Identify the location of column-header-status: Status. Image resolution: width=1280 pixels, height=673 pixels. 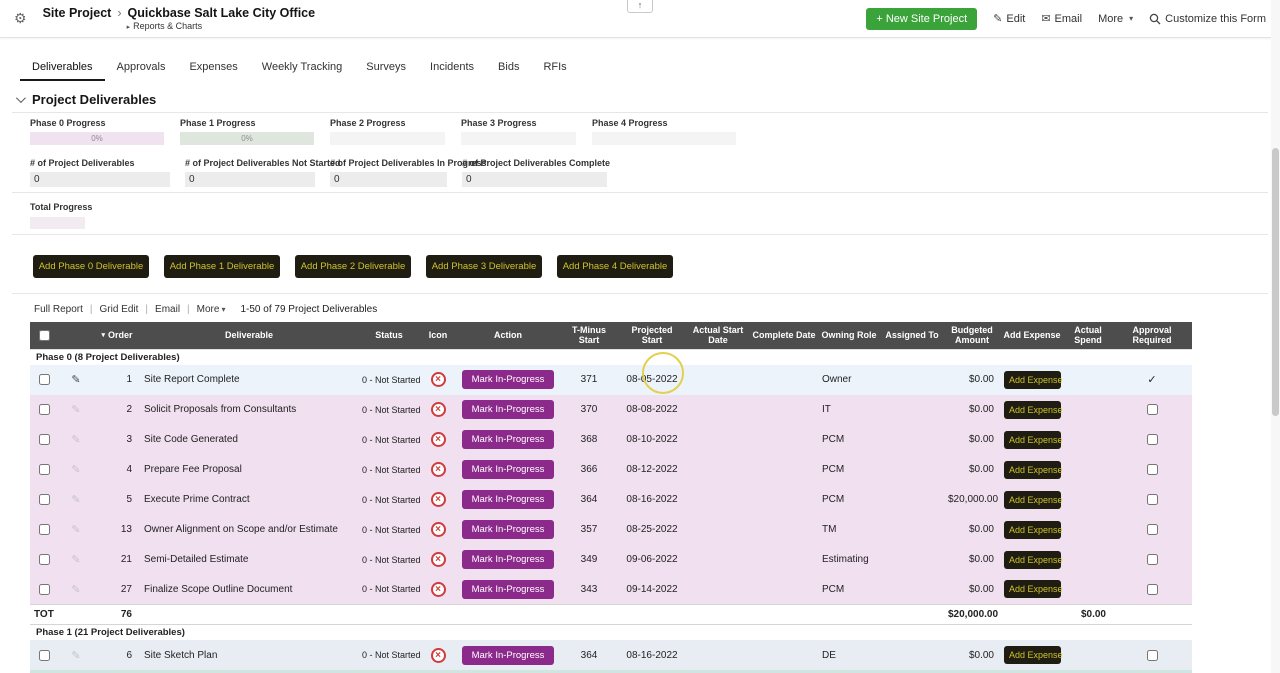
(389, 336).